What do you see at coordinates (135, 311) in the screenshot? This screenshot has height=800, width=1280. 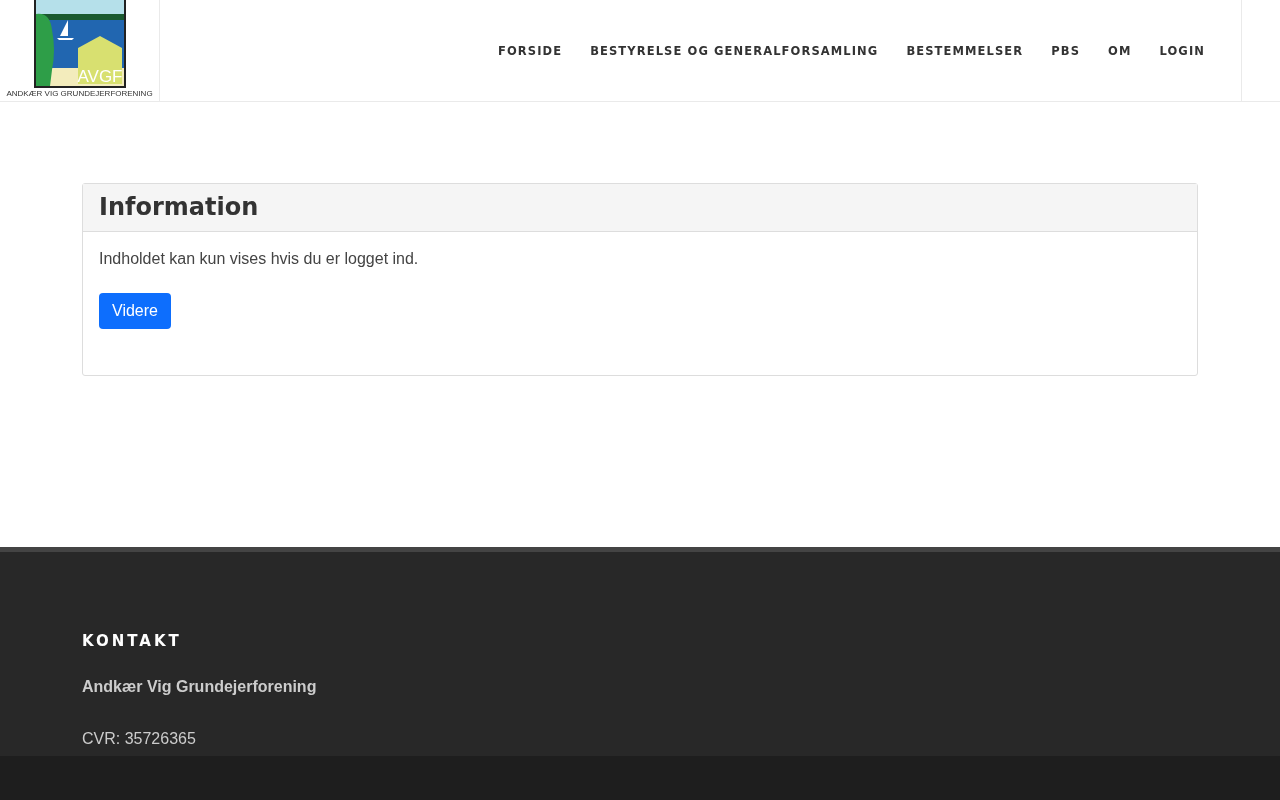 I see `continue-button: Videre` at bounding box center [135, 311].